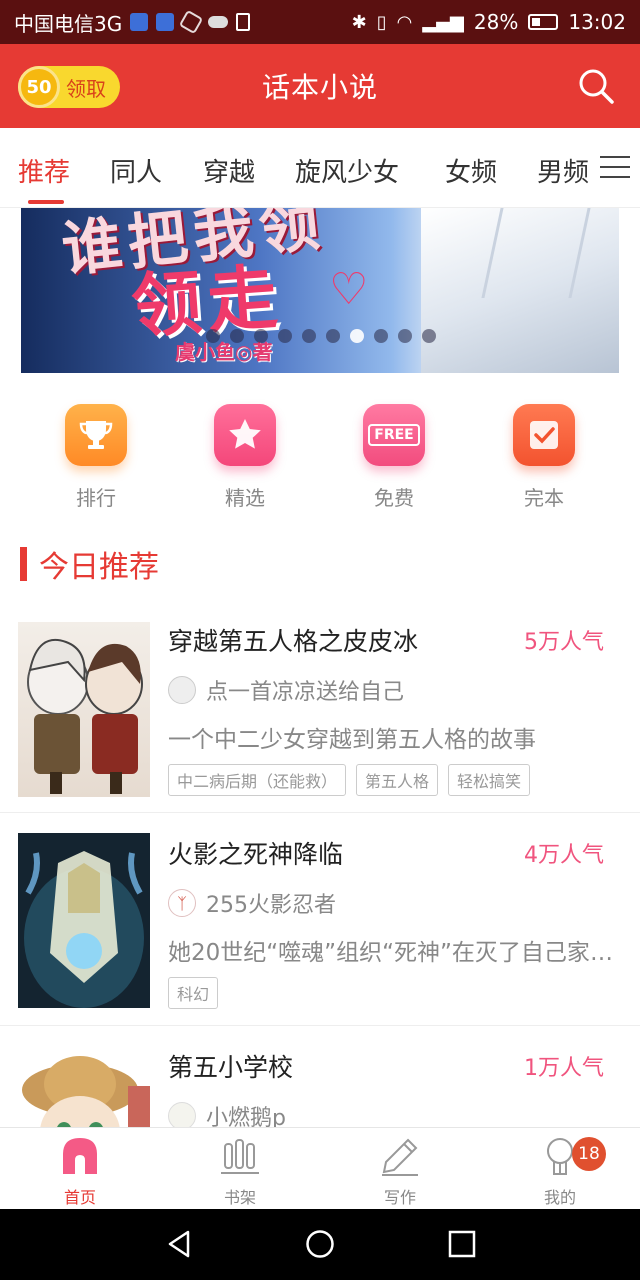 This screenshot has height=1280, width=640. Describe the element at coordinates (394, 435) in the screenshot. I see `free-icon: FREE` at that location.